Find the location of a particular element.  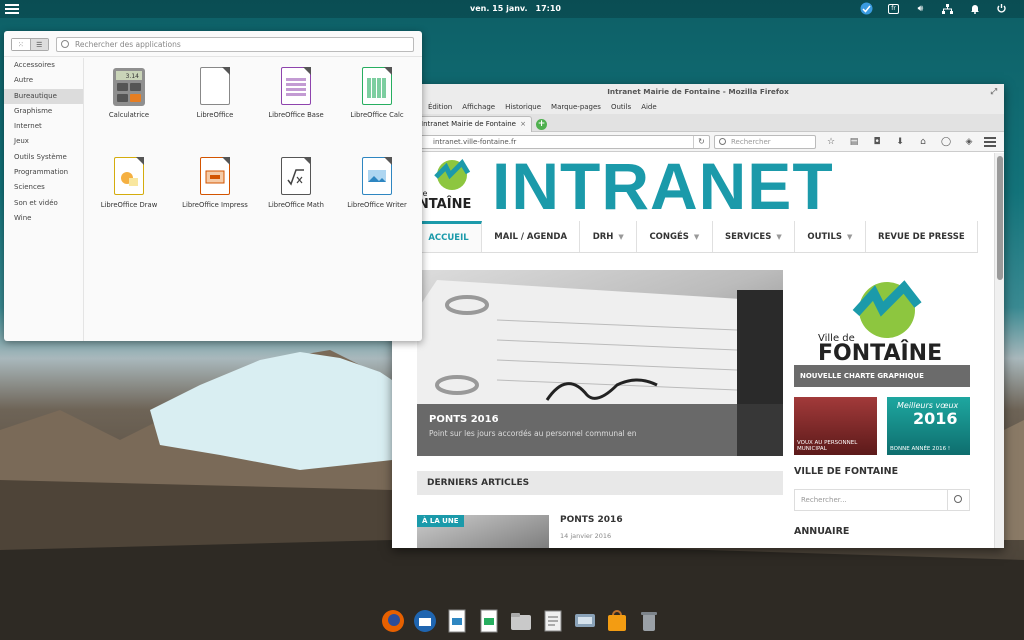

category-internet: Internet is located at coordinates (43, 126).